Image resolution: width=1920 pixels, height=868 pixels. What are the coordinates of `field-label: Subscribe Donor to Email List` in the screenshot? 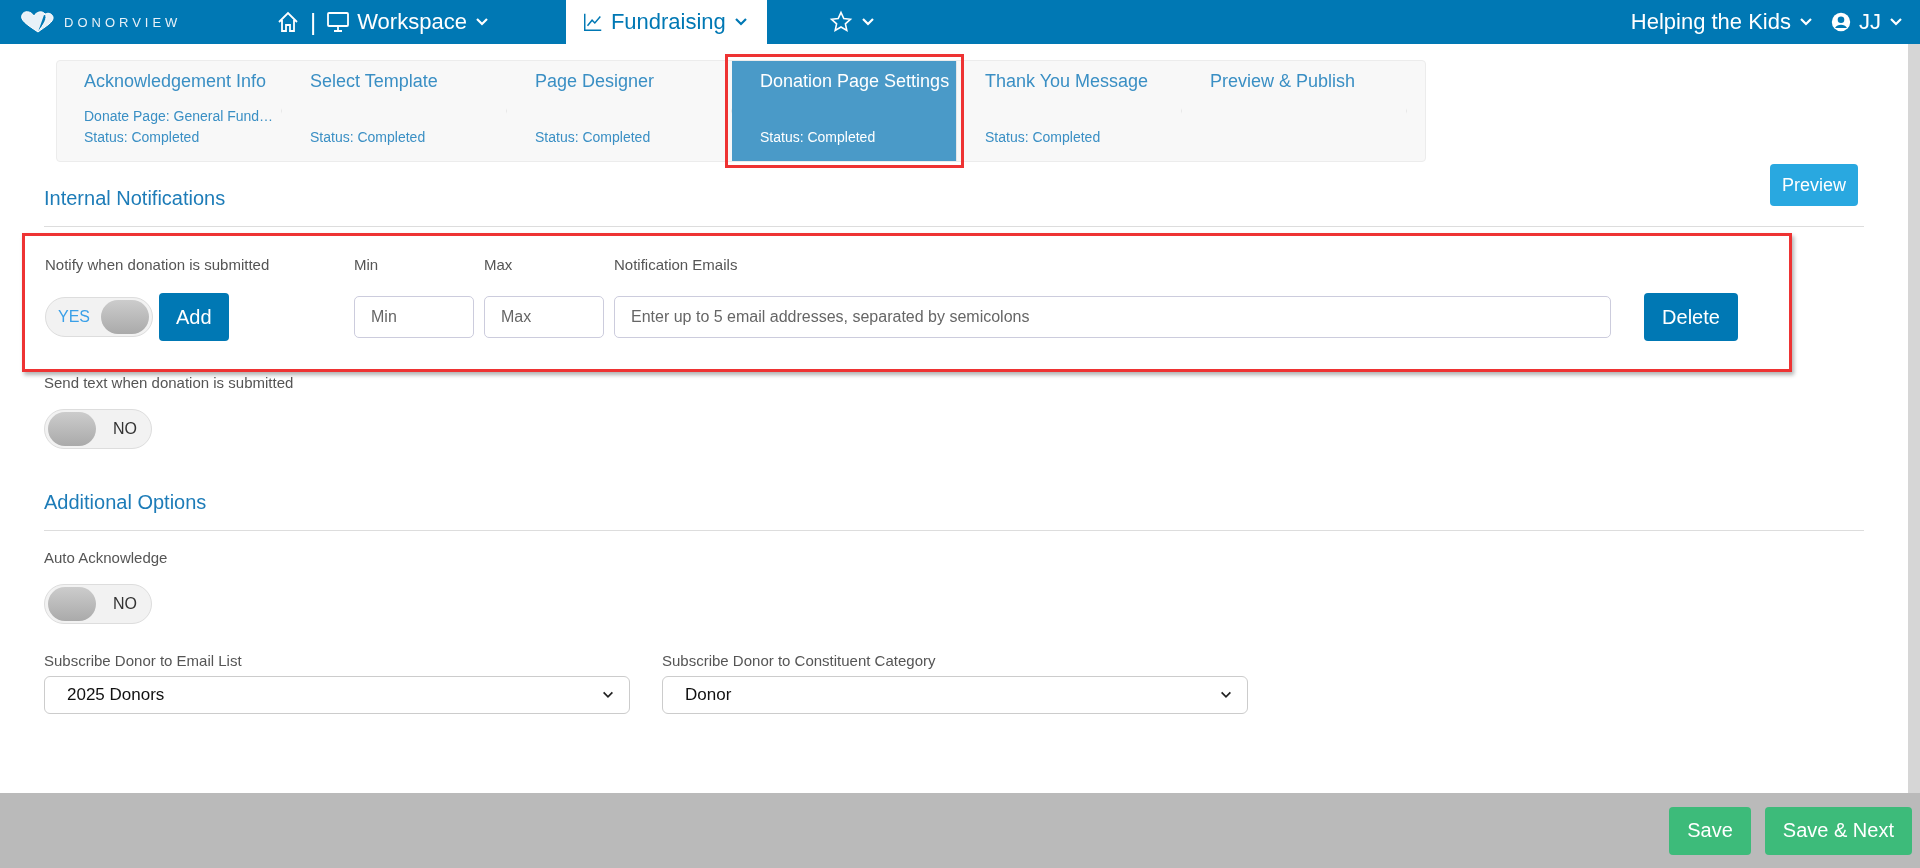 It's located at (143, 660).